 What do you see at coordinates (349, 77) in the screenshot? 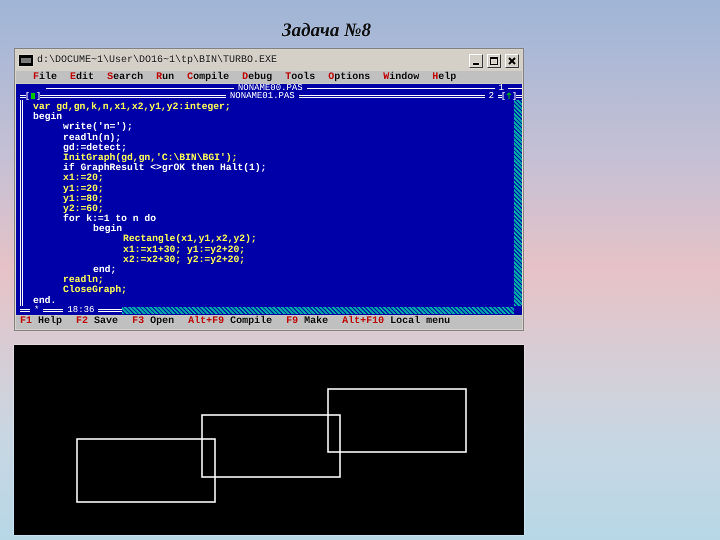
I see `menu-item: Options` at bounding box center [349, 77].